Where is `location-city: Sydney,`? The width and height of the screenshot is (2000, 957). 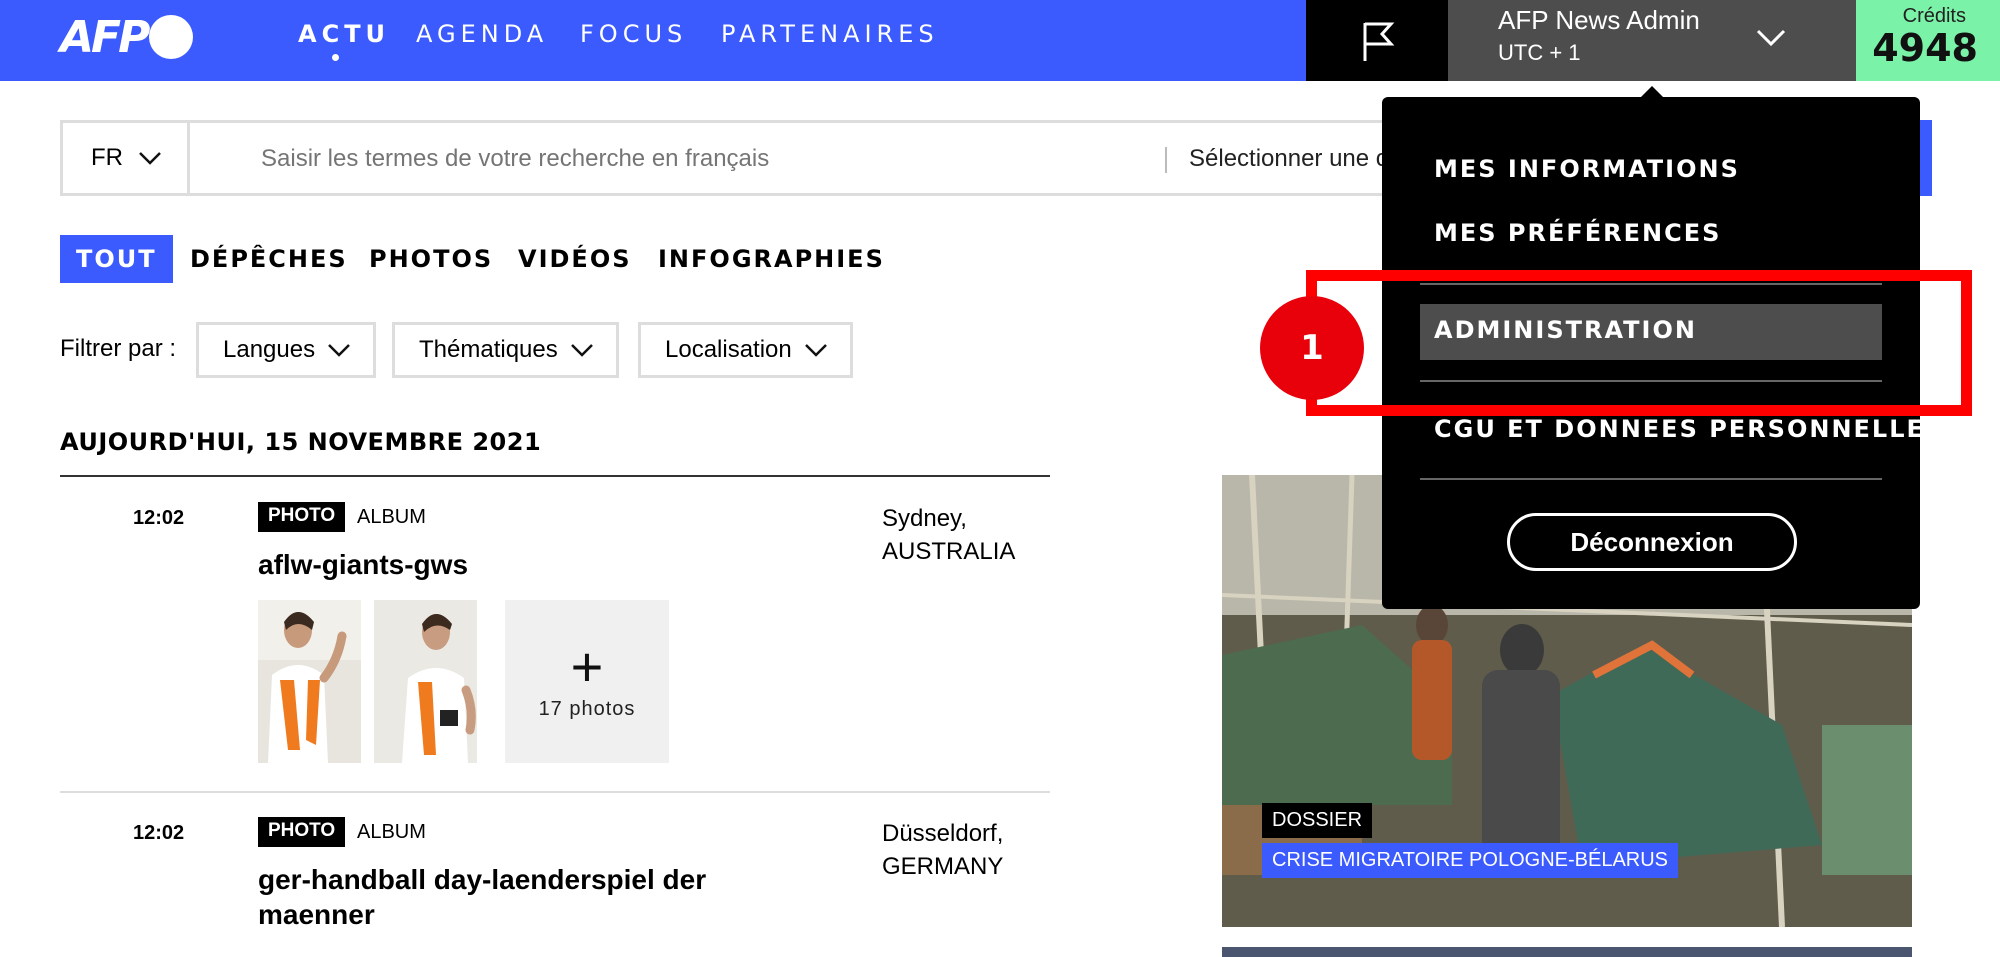 location-city: Sydney, is located at coordinates (924, 518).